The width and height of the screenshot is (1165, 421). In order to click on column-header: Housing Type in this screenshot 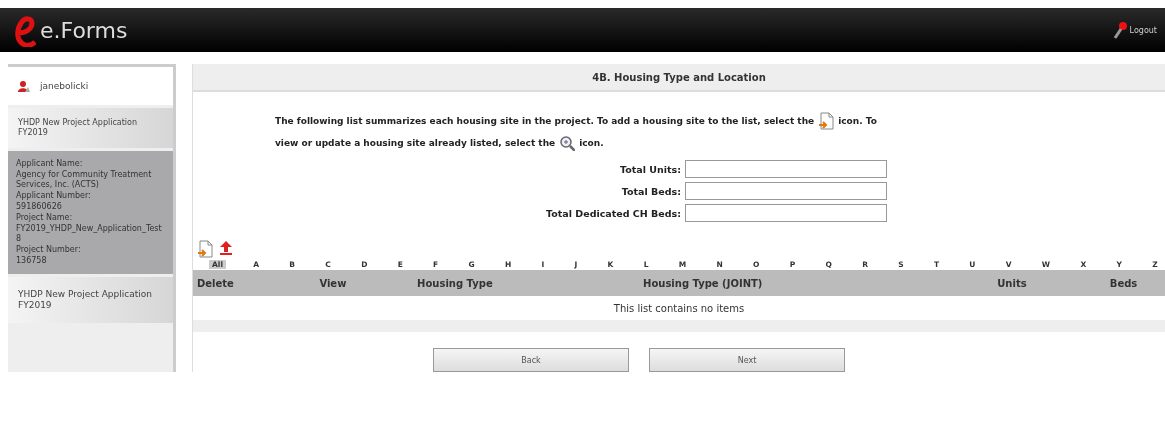, I will do `click(455, 283)`.